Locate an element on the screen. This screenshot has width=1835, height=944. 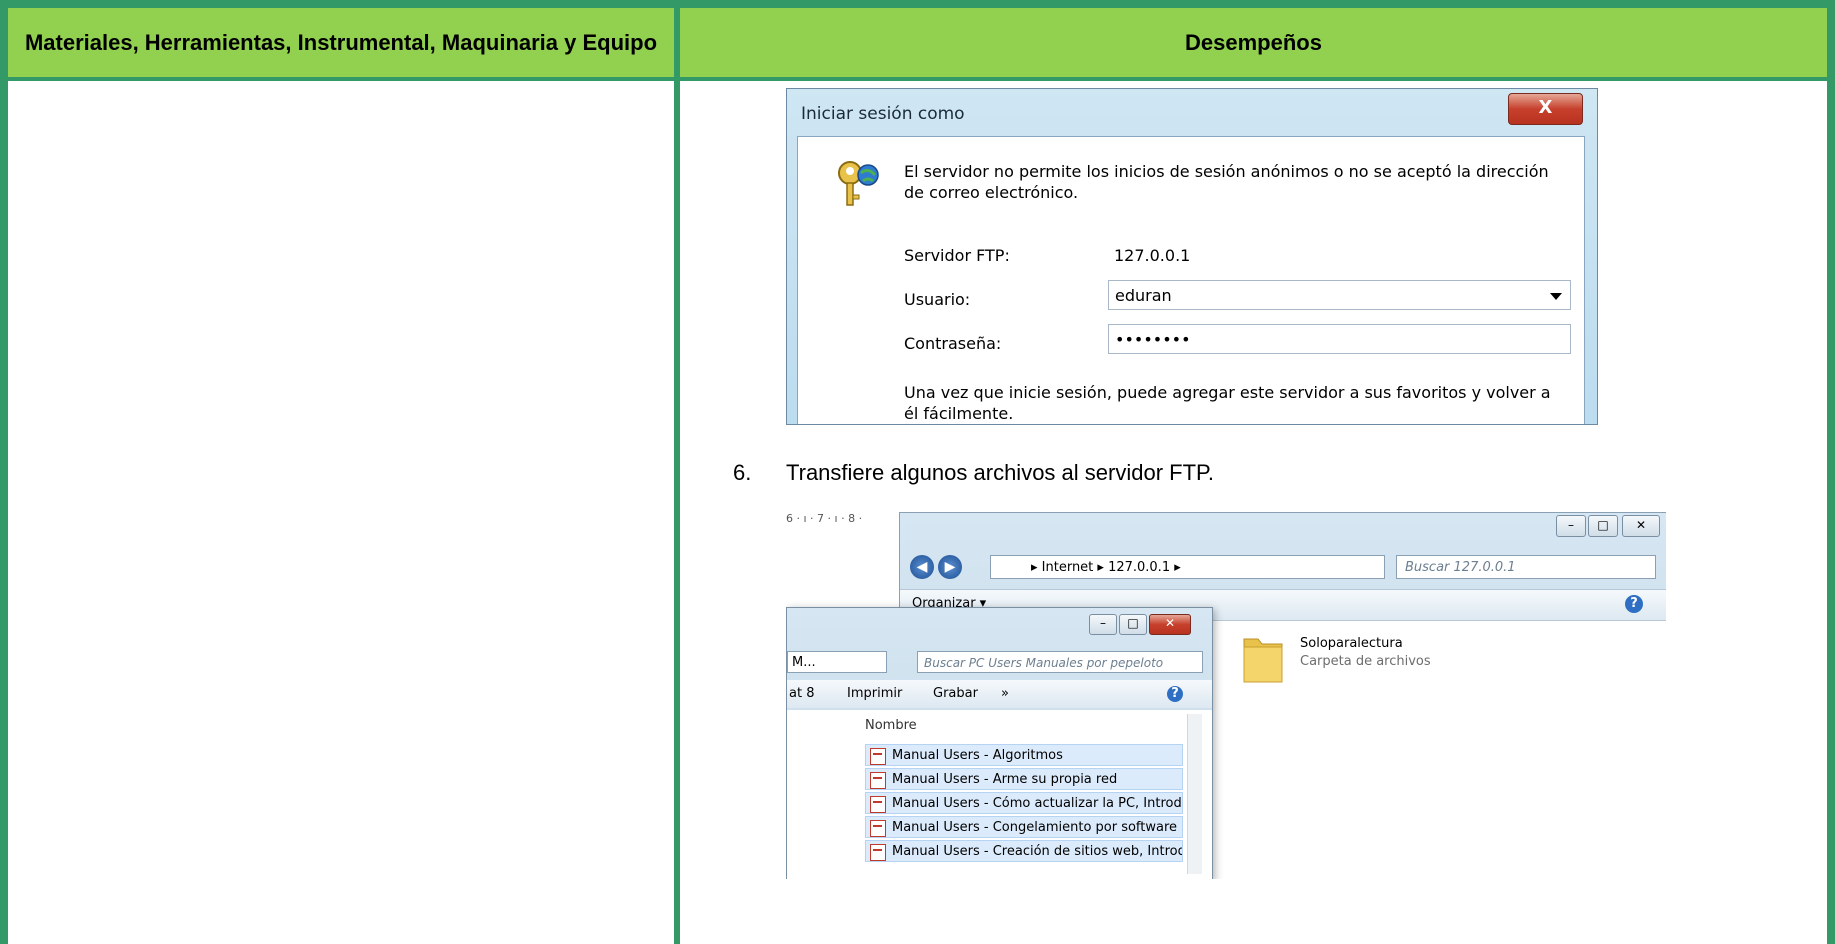
search-input: Buscar 127.0.0.1 is located at coordinates (1526, 567).